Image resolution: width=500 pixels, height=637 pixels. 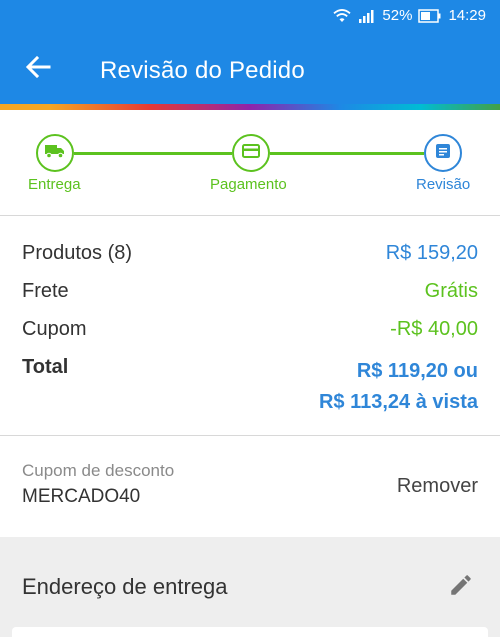 I want to click on edit-address-button, so click(x=461, y=587).